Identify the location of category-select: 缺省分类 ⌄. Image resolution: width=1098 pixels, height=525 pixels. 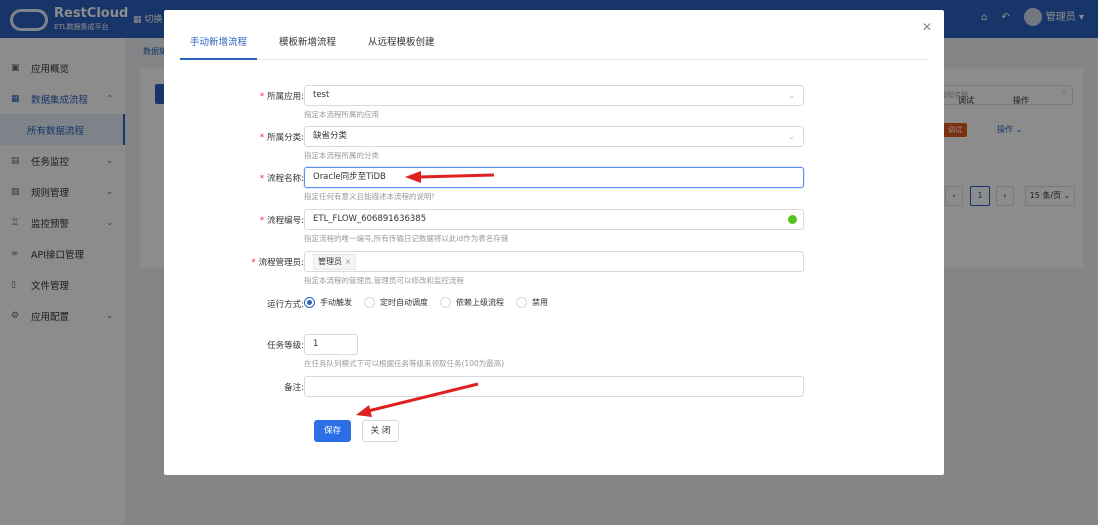
(554, 136).